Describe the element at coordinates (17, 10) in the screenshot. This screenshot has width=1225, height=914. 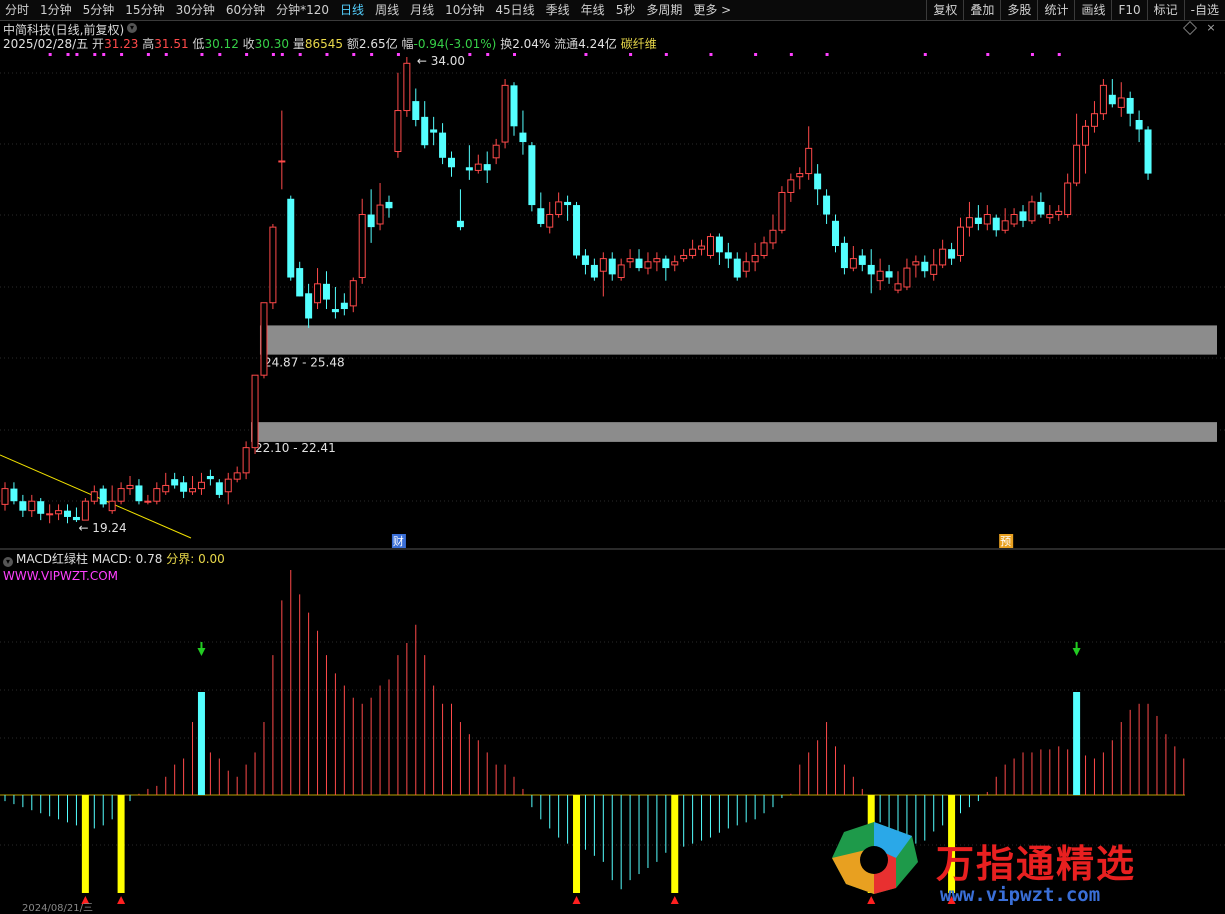
I see `tab-period-0: 分时` at that location.